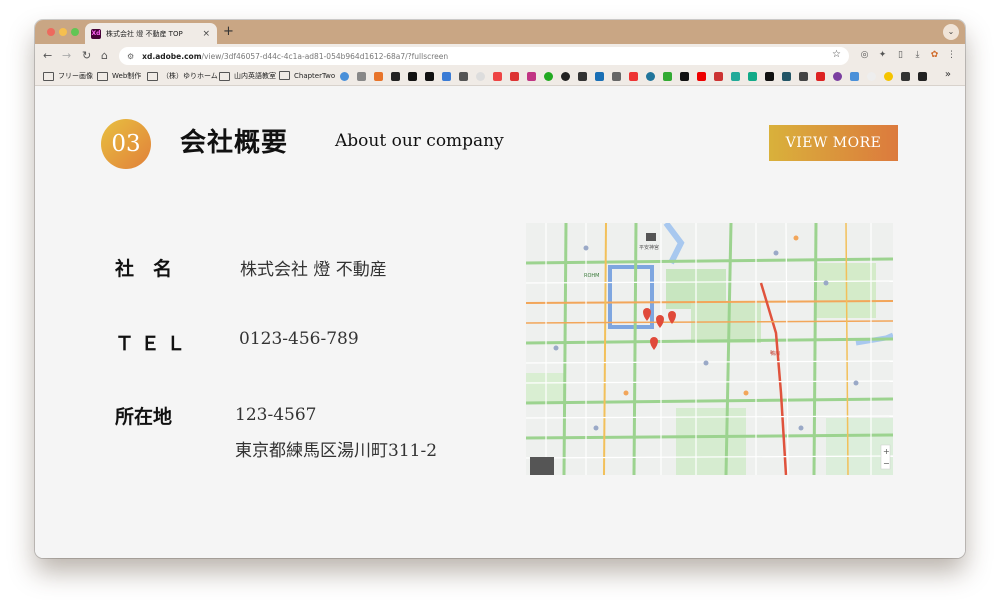  What do you see at coordinates (649, 247) in the screenshot?
I see `map-label-heian-shrine: 平安神宮` at bounding box center [649, 247].